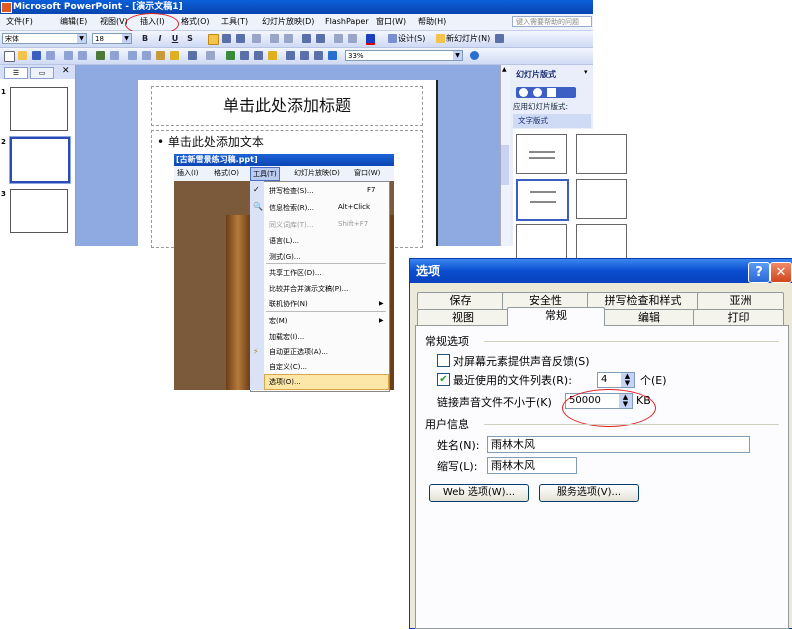 This screenshot has width=792, height=629. Describe the element at coordinates (272, 55) in the screenshot. I see `hyperlink-icon` at that location.